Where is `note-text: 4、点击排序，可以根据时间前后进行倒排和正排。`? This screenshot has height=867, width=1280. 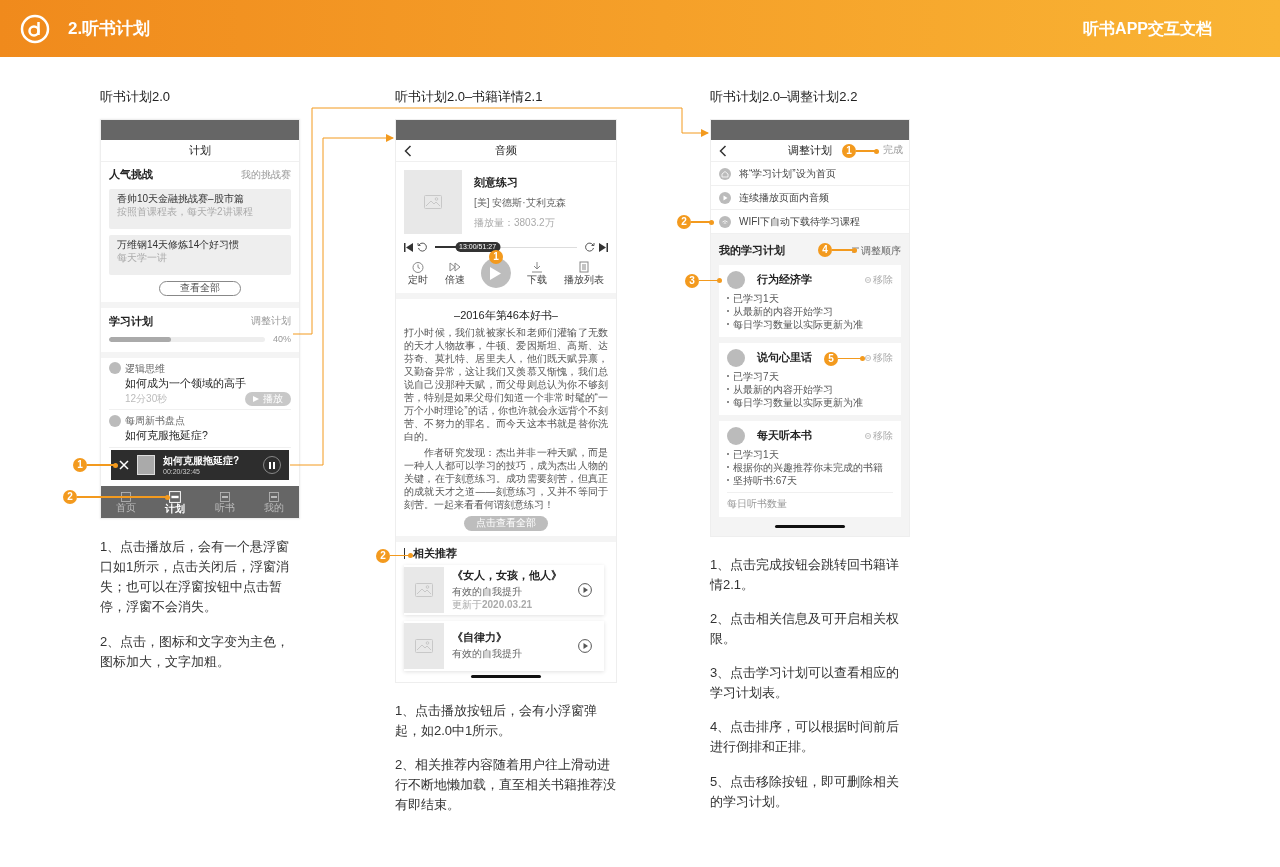 note-text: 4、点击排序，可以根据时间前后进行倒排和正排。 is located at coordinates (805, 737).